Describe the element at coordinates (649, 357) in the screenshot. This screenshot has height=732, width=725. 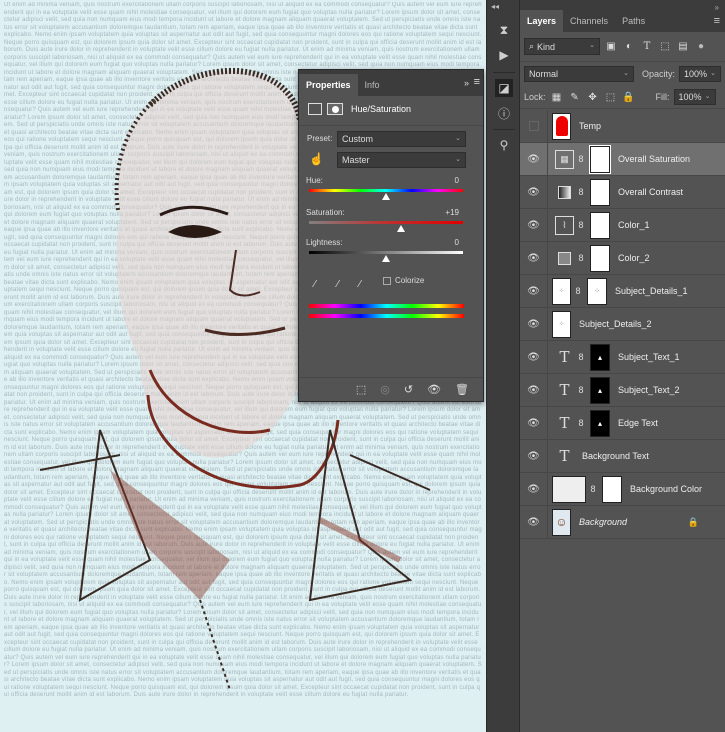
I see `layer-name: Subject_Text_1` at that location.